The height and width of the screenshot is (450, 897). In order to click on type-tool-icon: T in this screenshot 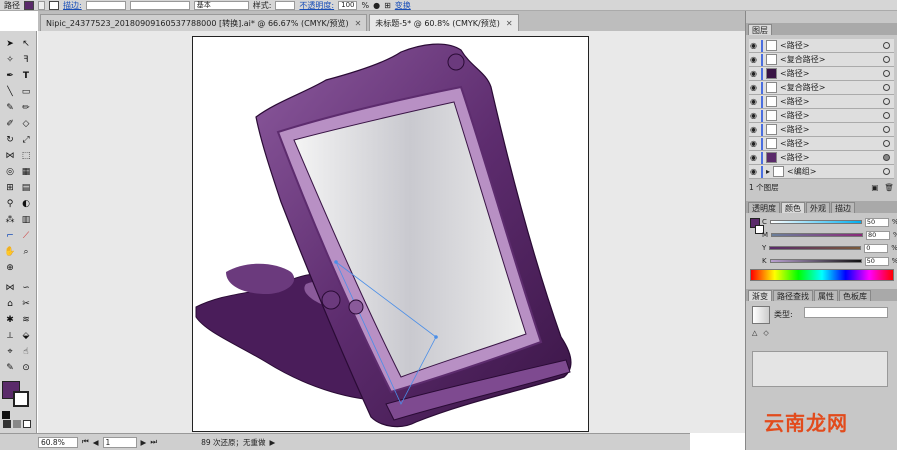, I will do `click(26, 76)`.